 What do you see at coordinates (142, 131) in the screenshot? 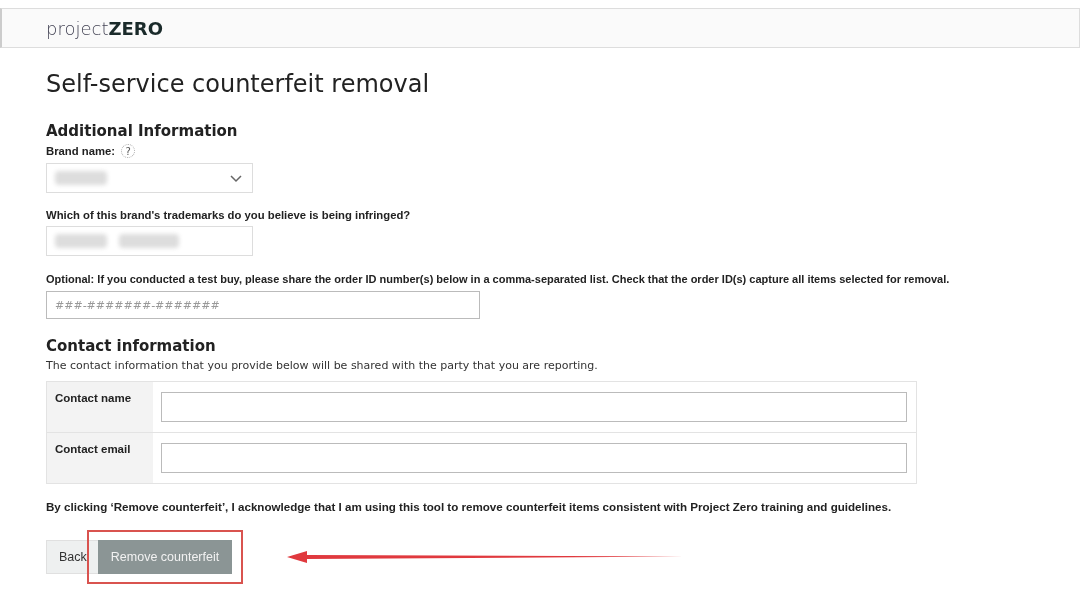
I see `section-heading: Additional Information` at bounding box center [142, 131].